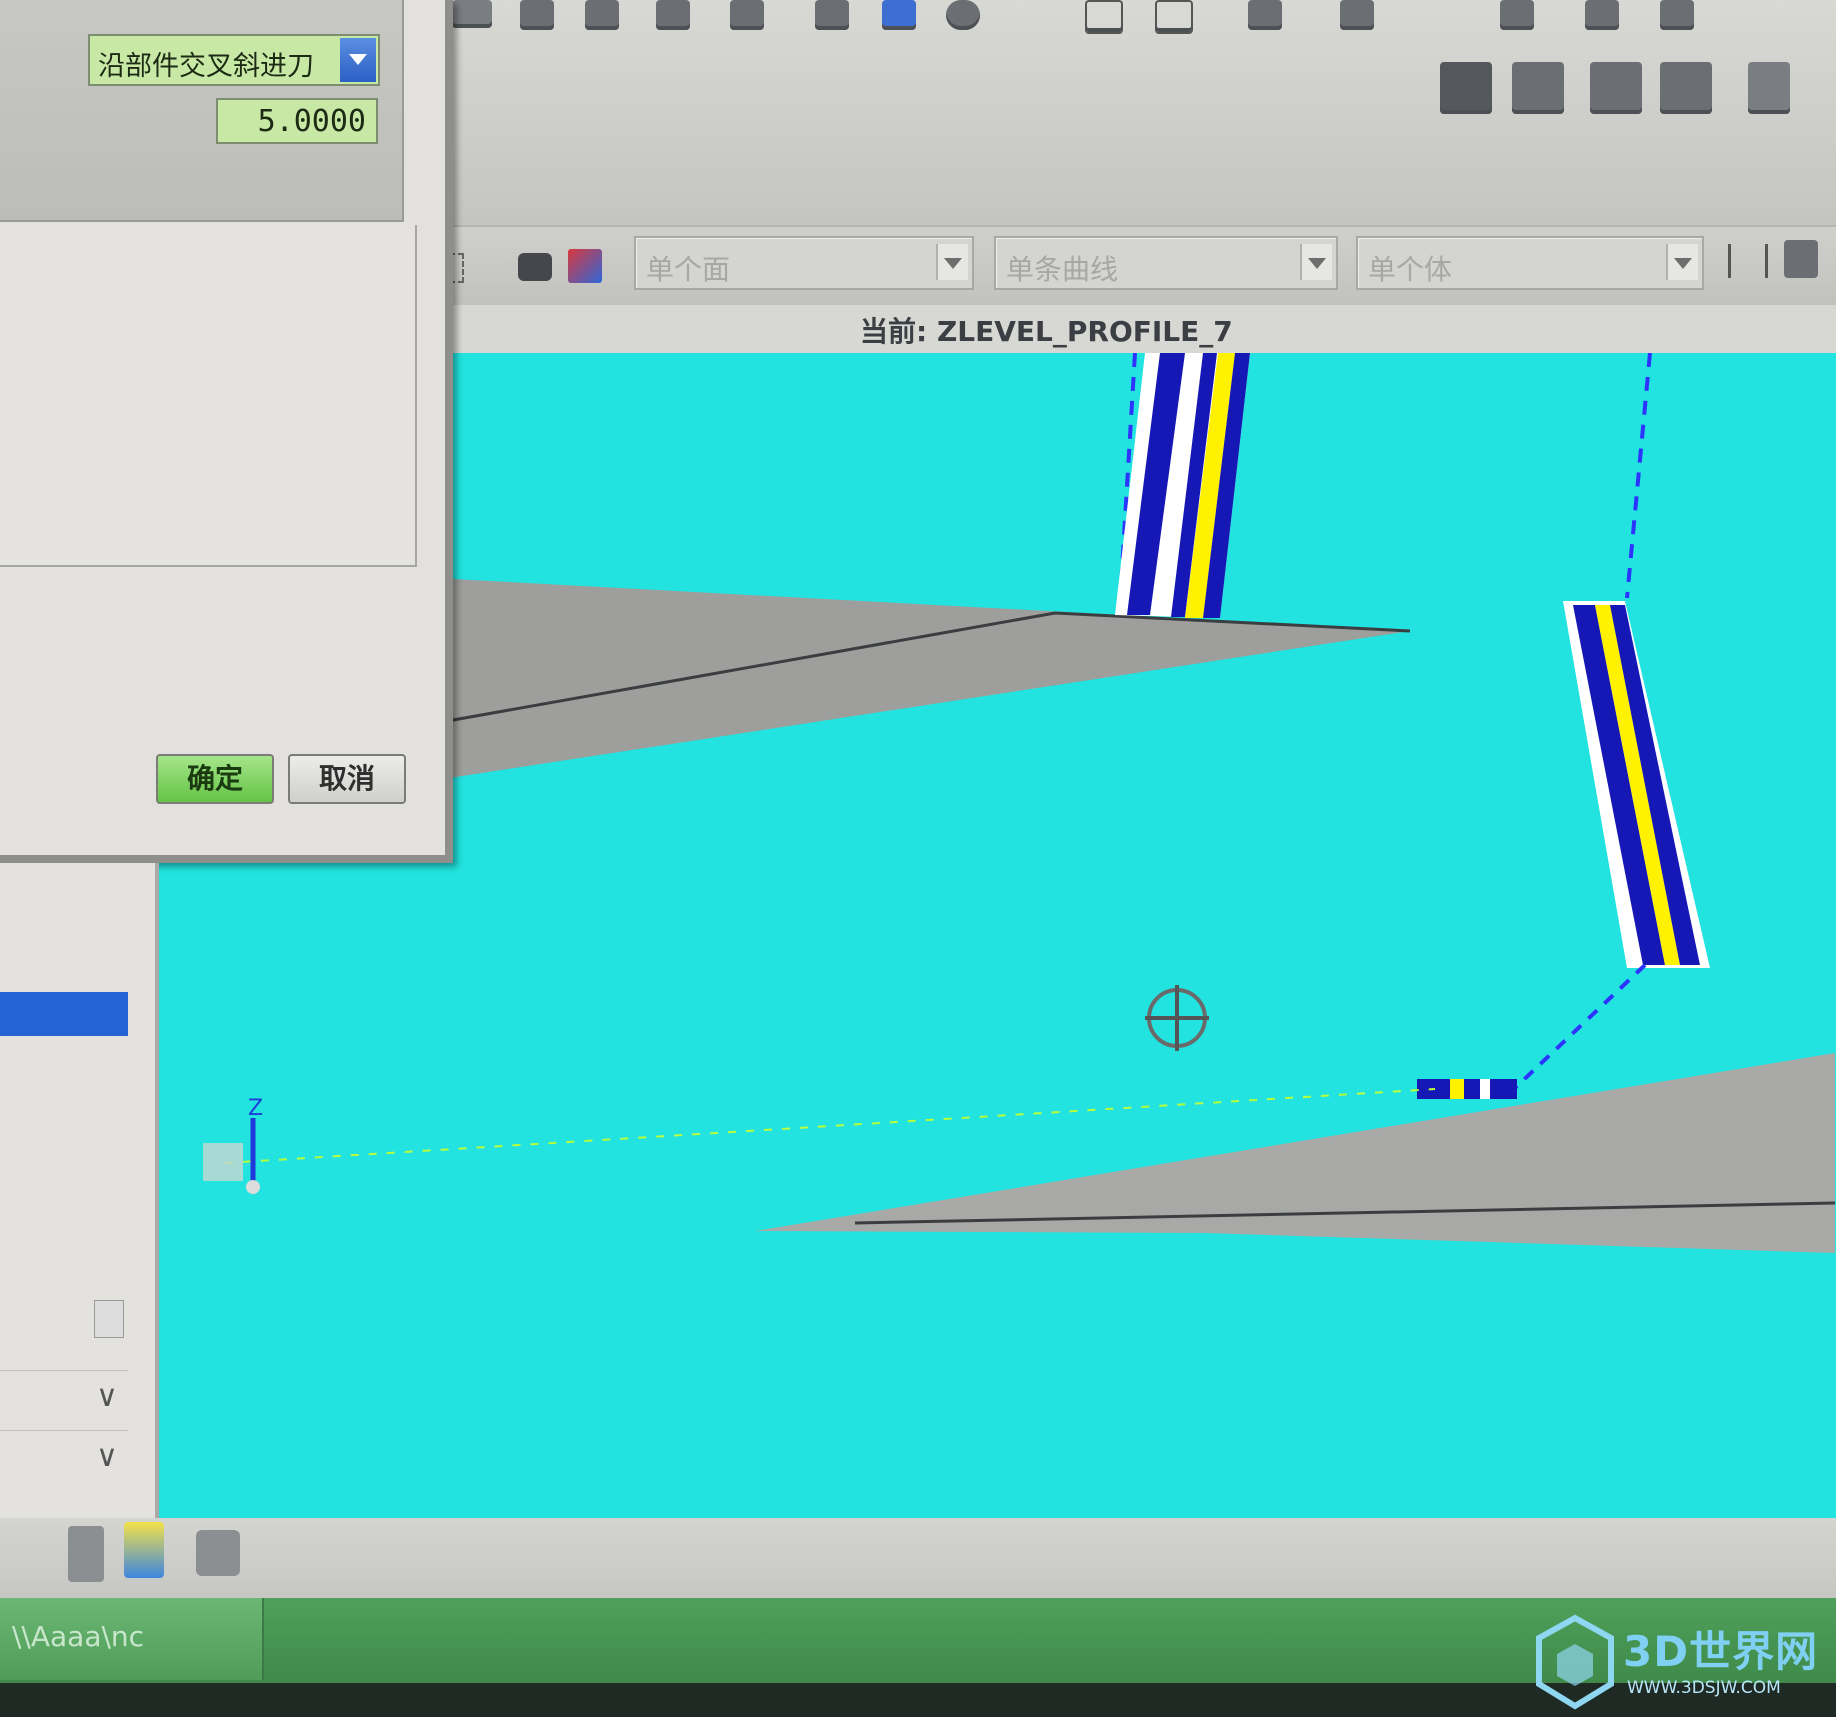 Image resolution: width=1836 pixels, height=1717 pixels. What do you see at coordinates (585, 266) in the screenshot?
I see `cube-icon` at bounding box center [585, 266].